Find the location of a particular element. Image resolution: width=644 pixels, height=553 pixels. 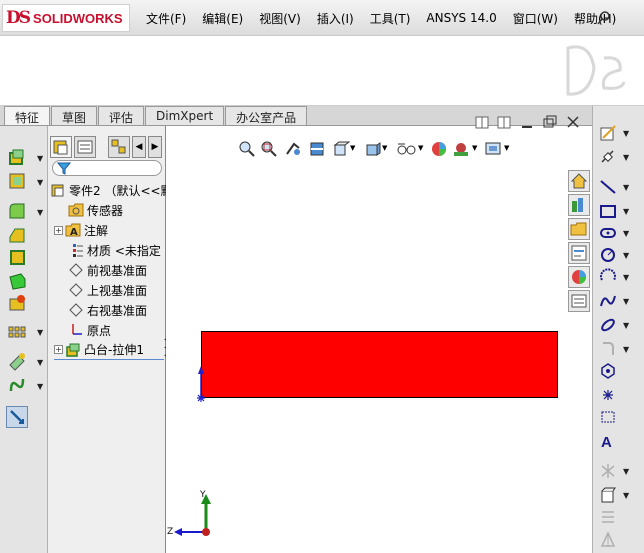

edit-appearance-icon is located at coordinates (439, 149).